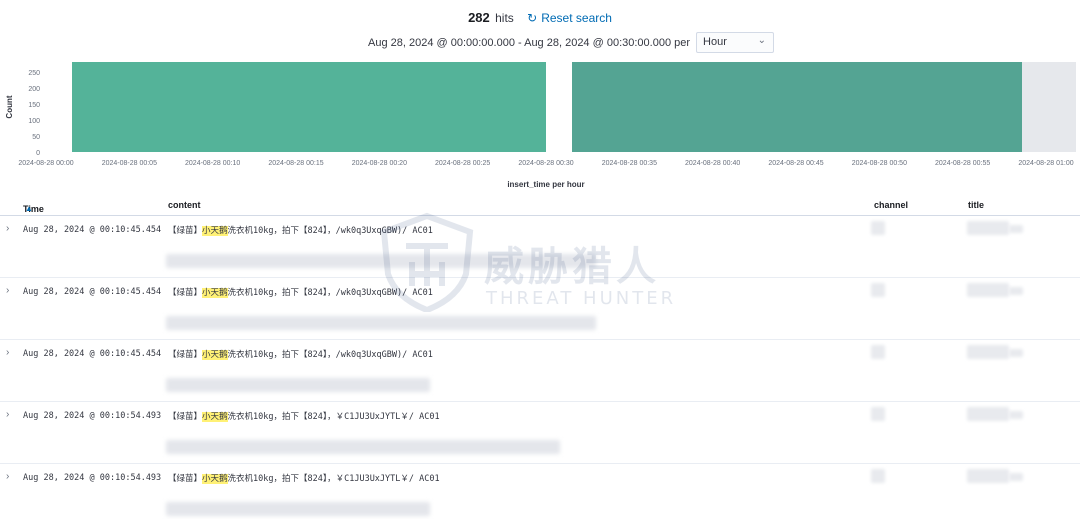  I want to click on x-tick-label: 2024-08-28 00:40, so click(712, 163).